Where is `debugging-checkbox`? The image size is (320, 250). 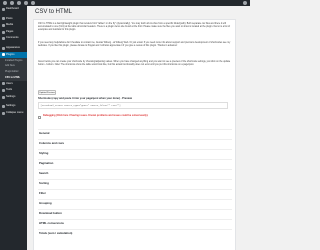
debugging-checkbox is located at coordinates (39, 117).